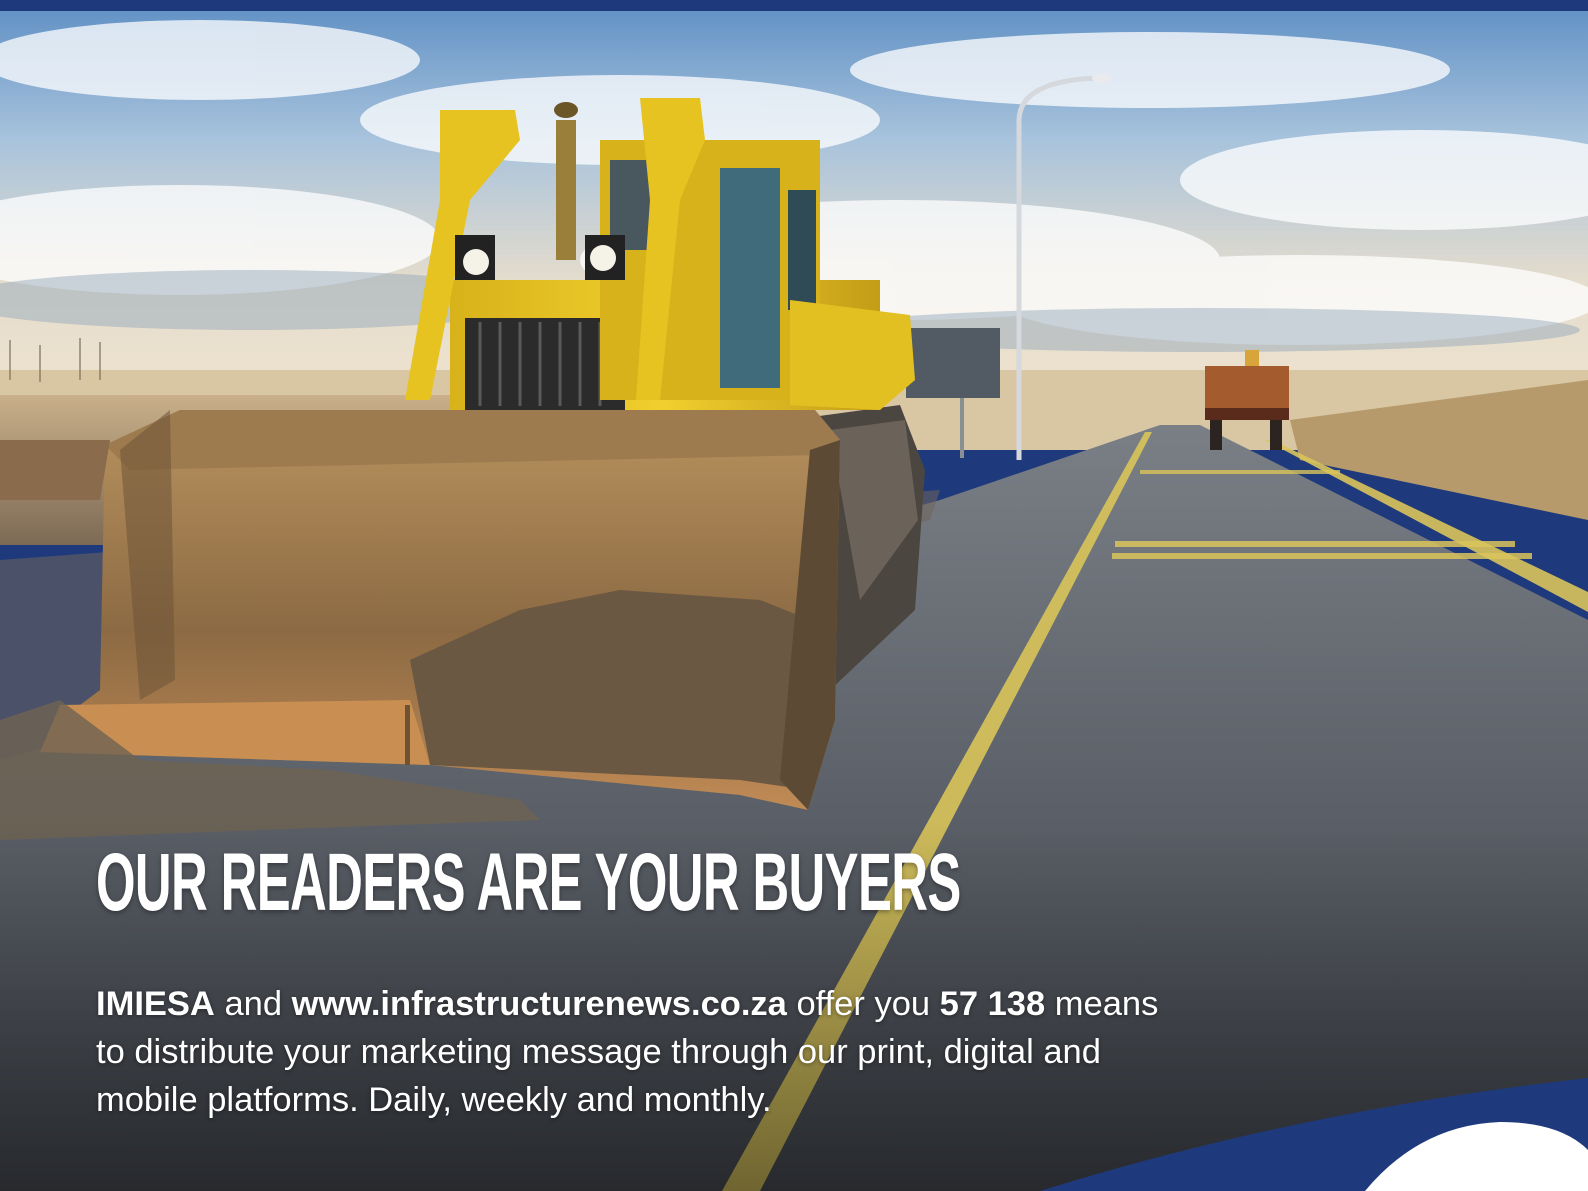 The width and height of the screenshot is (1588, 1191). I want to click on intro-offer: offer you, so click(863, 1004).